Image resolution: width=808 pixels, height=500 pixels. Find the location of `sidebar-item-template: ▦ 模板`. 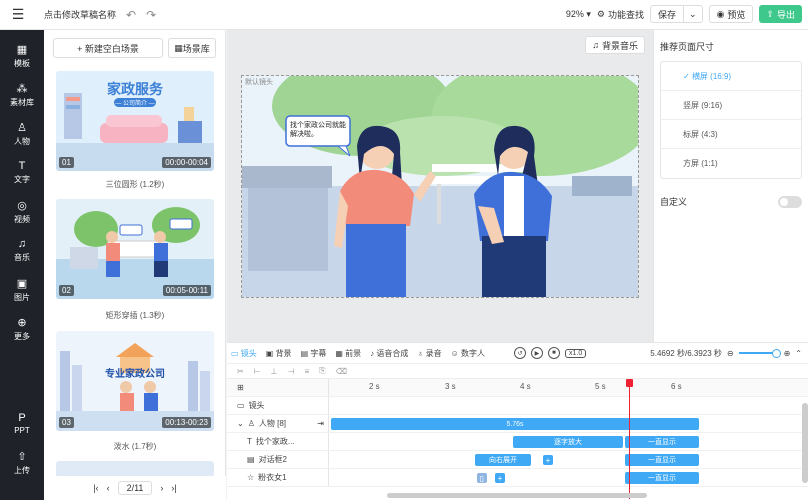

sidebar-item-template: ▦ 模板 is located at coordinates (22, 55).